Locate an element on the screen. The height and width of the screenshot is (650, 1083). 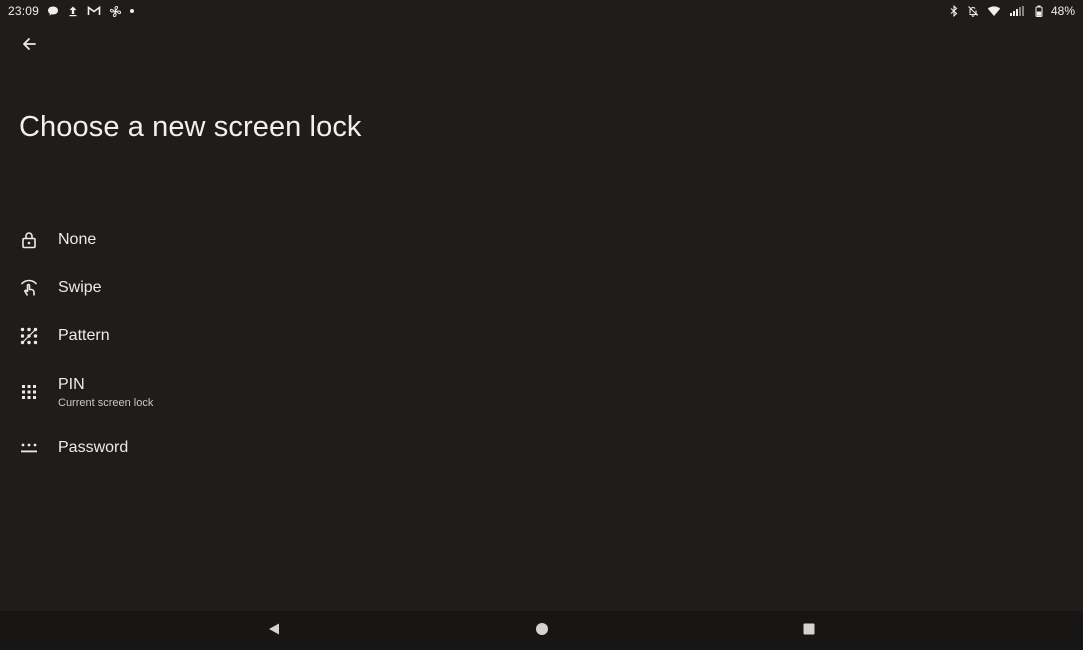
status-left: 23:09 is located at coordinates (71, 11).